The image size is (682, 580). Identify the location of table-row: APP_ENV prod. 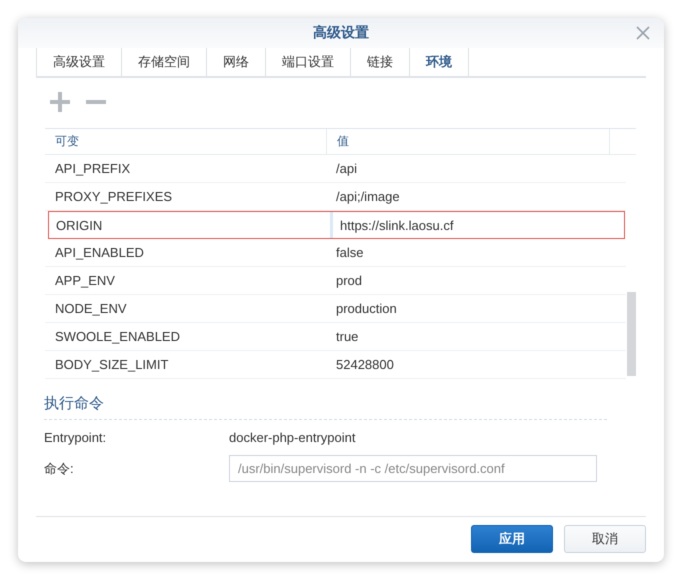
(335, 281).